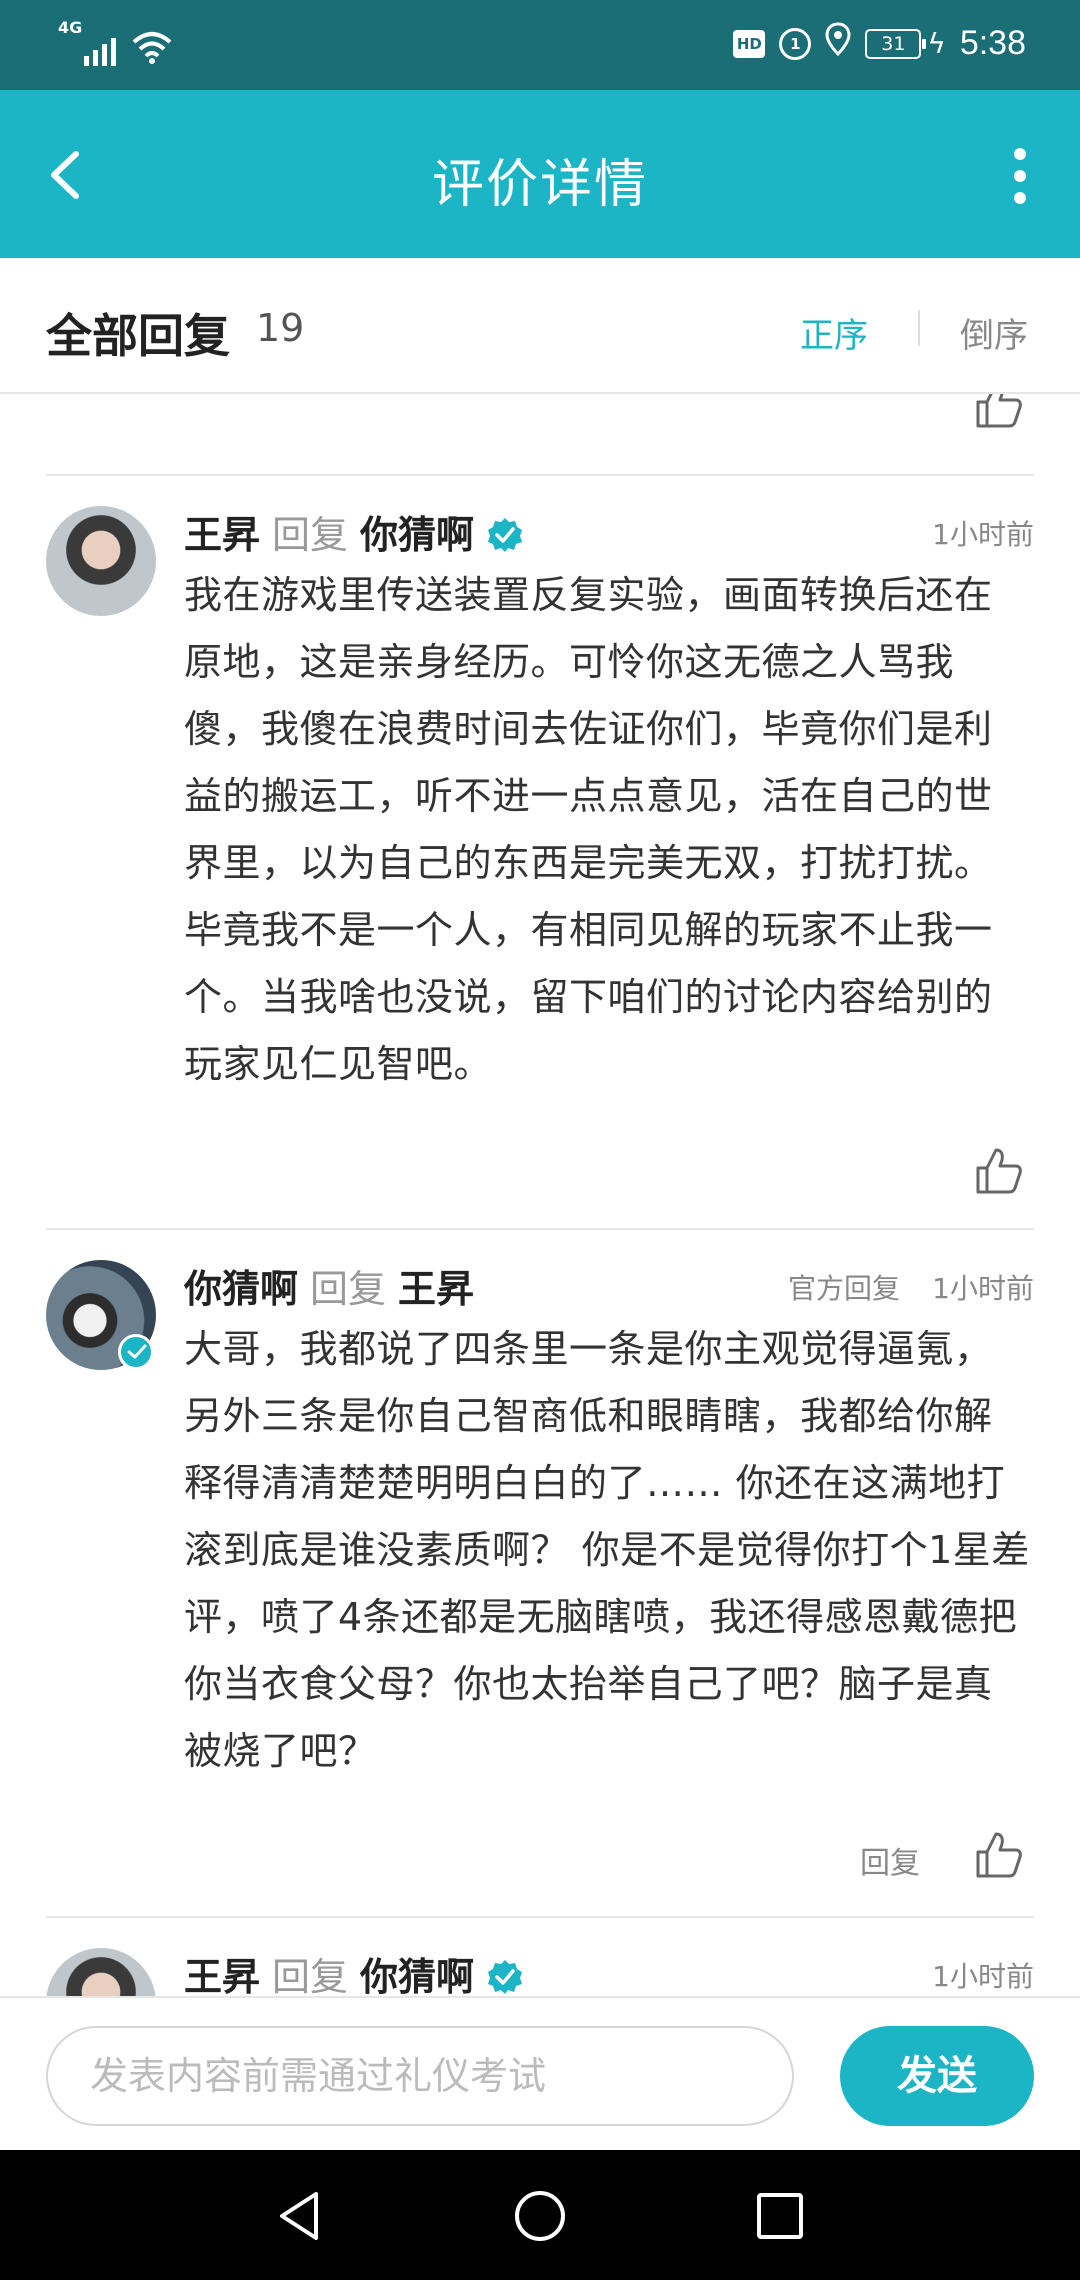  What do you see at coordinates (749, 43) in the screenshot?
I see `hd-icon: HD` at bounding box center [749, 43].